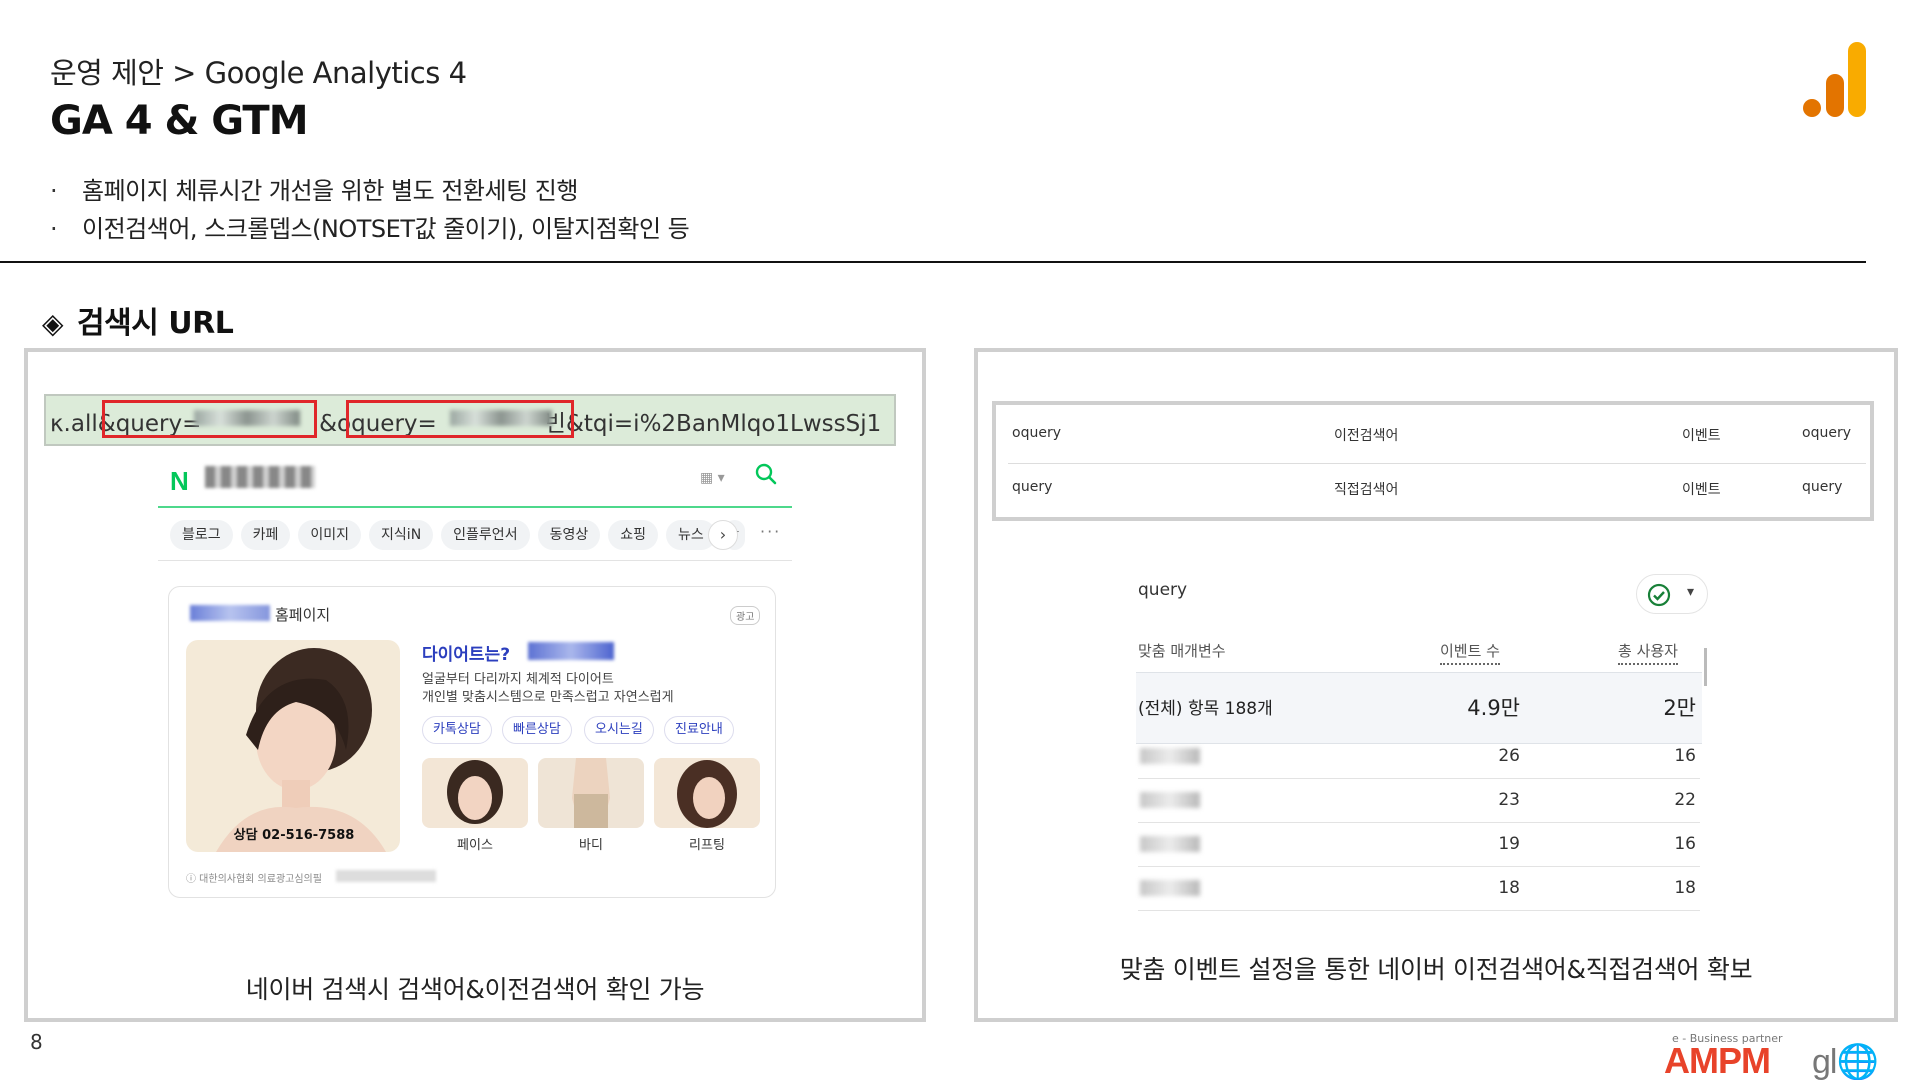 This screenshot has width=1920, height=1080. Describe the element at coordinates (260, 477) in the screenshot. I see `naver-search-text-redacted` at that location.